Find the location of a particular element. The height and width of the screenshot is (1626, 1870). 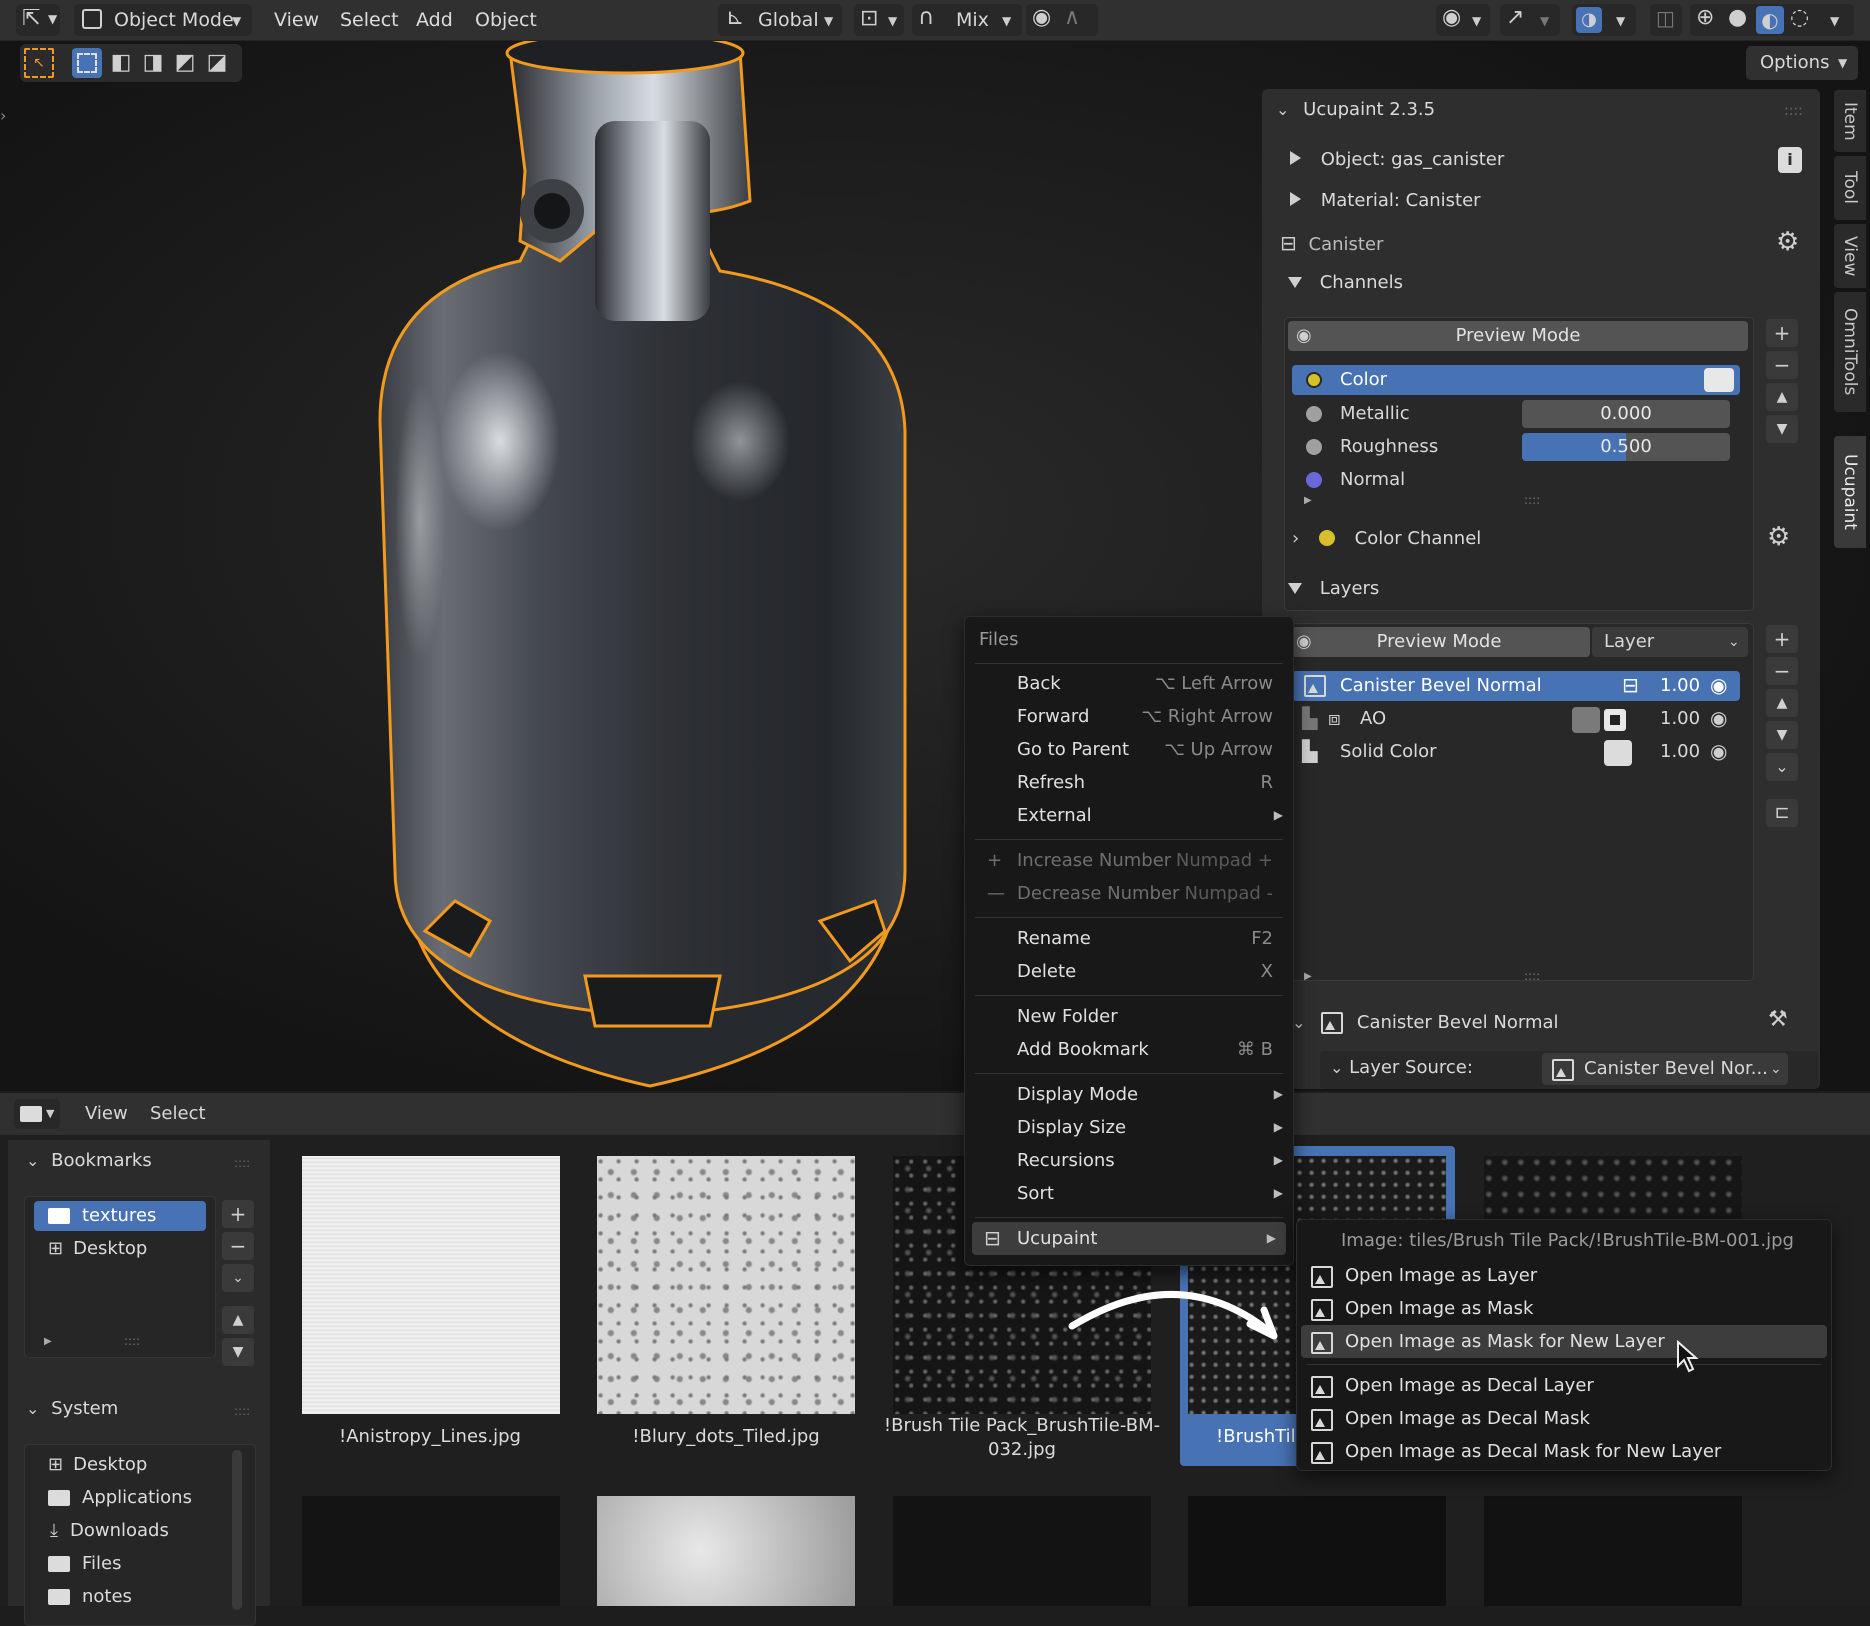

mode-new-icon is located at coordinates (87, 63).